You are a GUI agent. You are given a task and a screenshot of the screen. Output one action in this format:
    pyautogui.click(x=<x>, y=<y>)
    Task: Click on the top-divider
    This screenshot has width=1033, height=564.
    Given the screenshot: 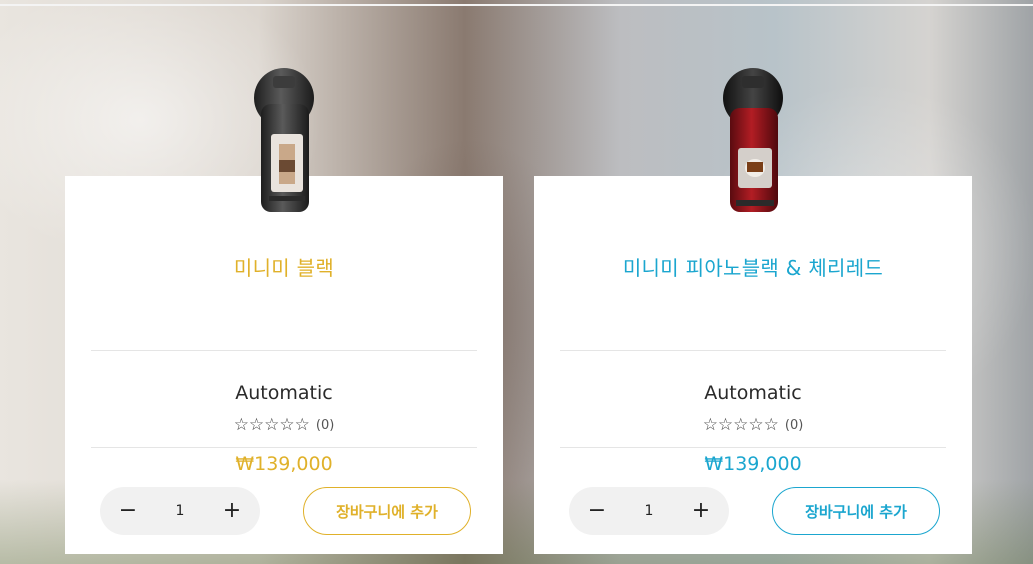 What is the action you would take?
    pyautogui.click(x=516, y=5)
    